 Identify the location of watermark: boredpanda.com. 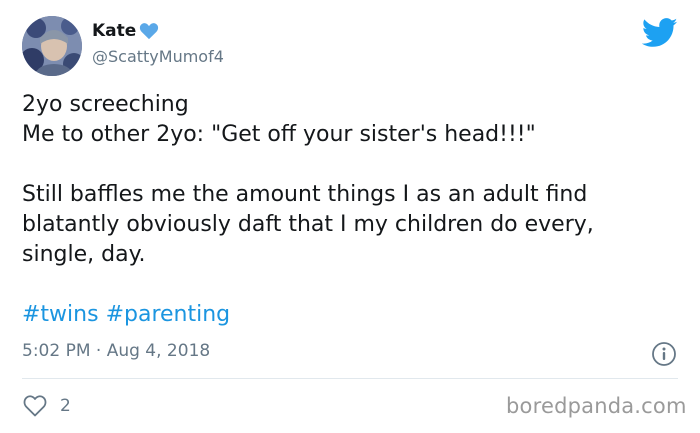
(596, 406).